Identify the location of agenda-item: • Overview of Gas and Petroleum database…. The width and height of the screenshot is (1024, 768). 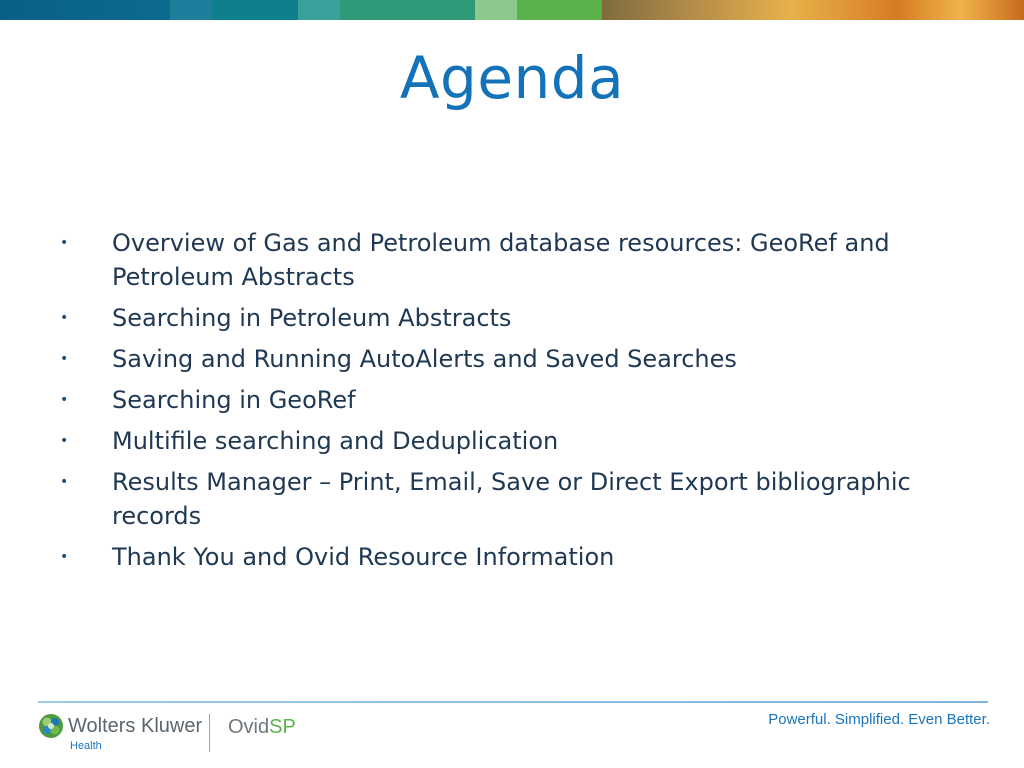
(515, 260).